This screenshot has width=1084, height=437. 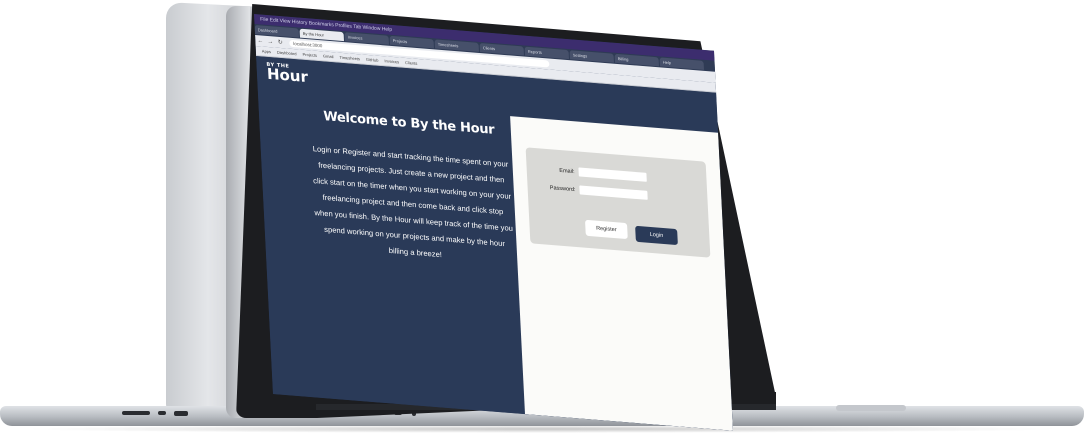 I want to click on password-row: Password:, so click(x=596, y=191).